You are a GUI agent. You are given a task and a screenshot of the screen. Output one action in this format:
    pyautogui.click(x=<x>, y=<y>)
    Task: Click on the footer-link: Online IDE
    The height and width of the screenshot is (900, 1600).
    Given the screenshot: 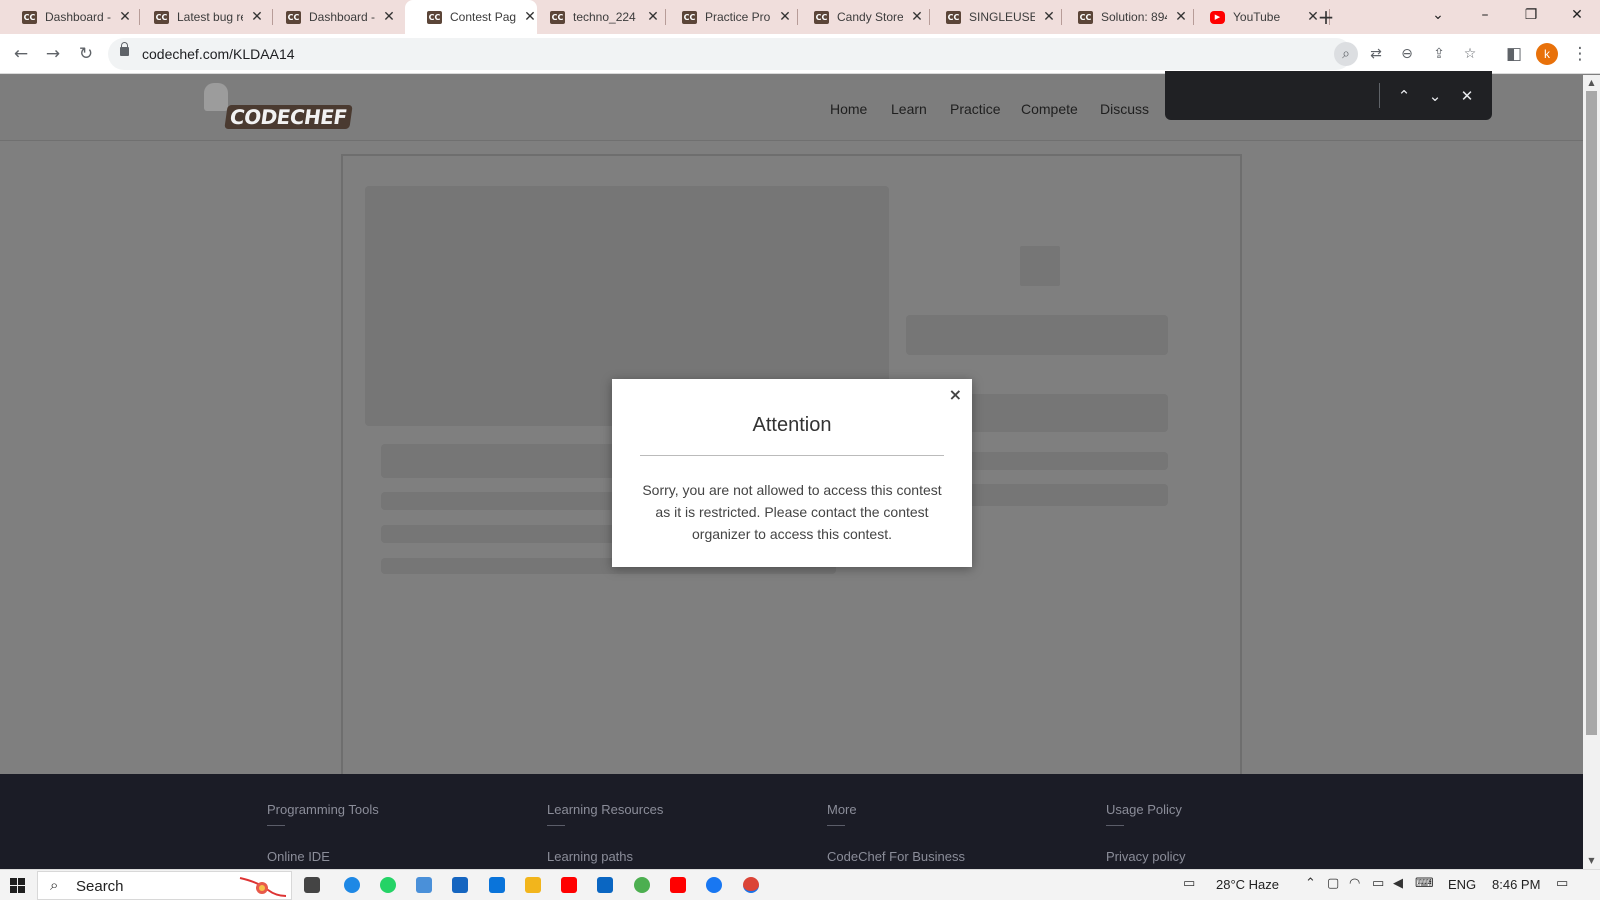 What is the action you would take?
    pyautogui.click(x=323, y=856)
    